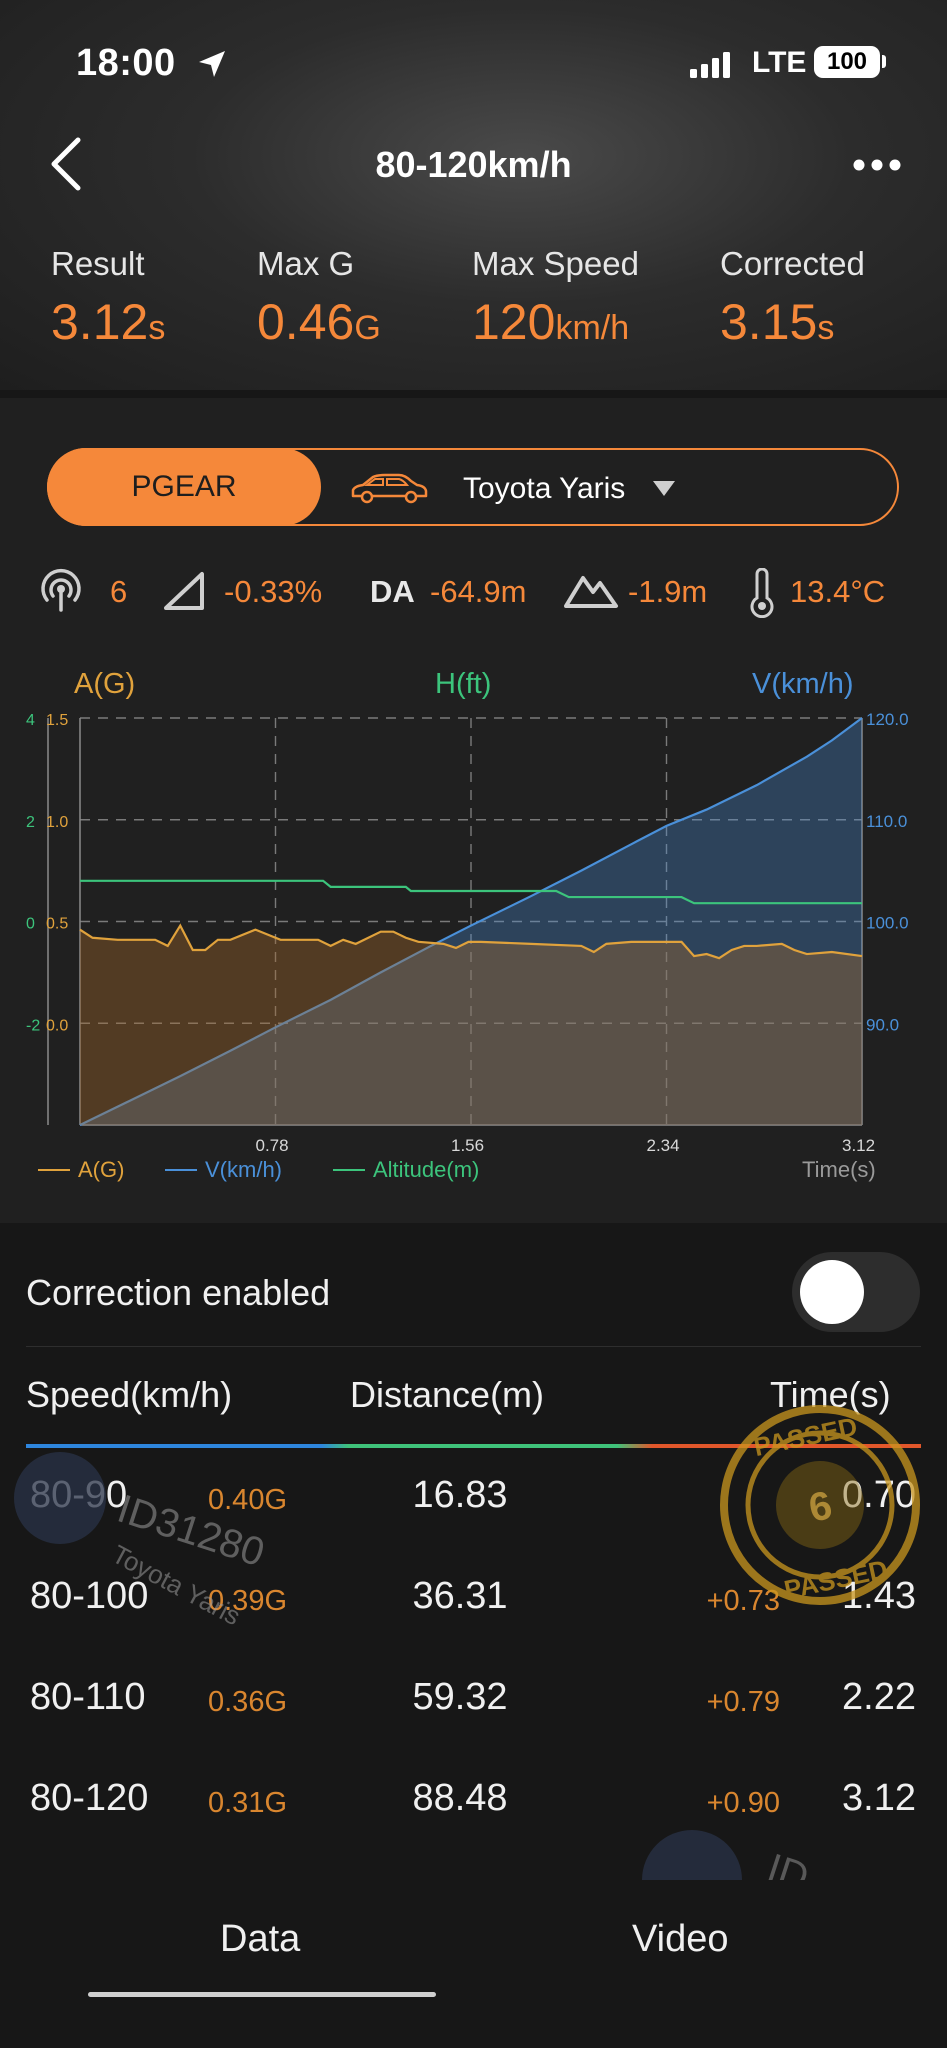 The image size is (947, 2048). I want to click on row-time: 1.43, so click(879, 1596).